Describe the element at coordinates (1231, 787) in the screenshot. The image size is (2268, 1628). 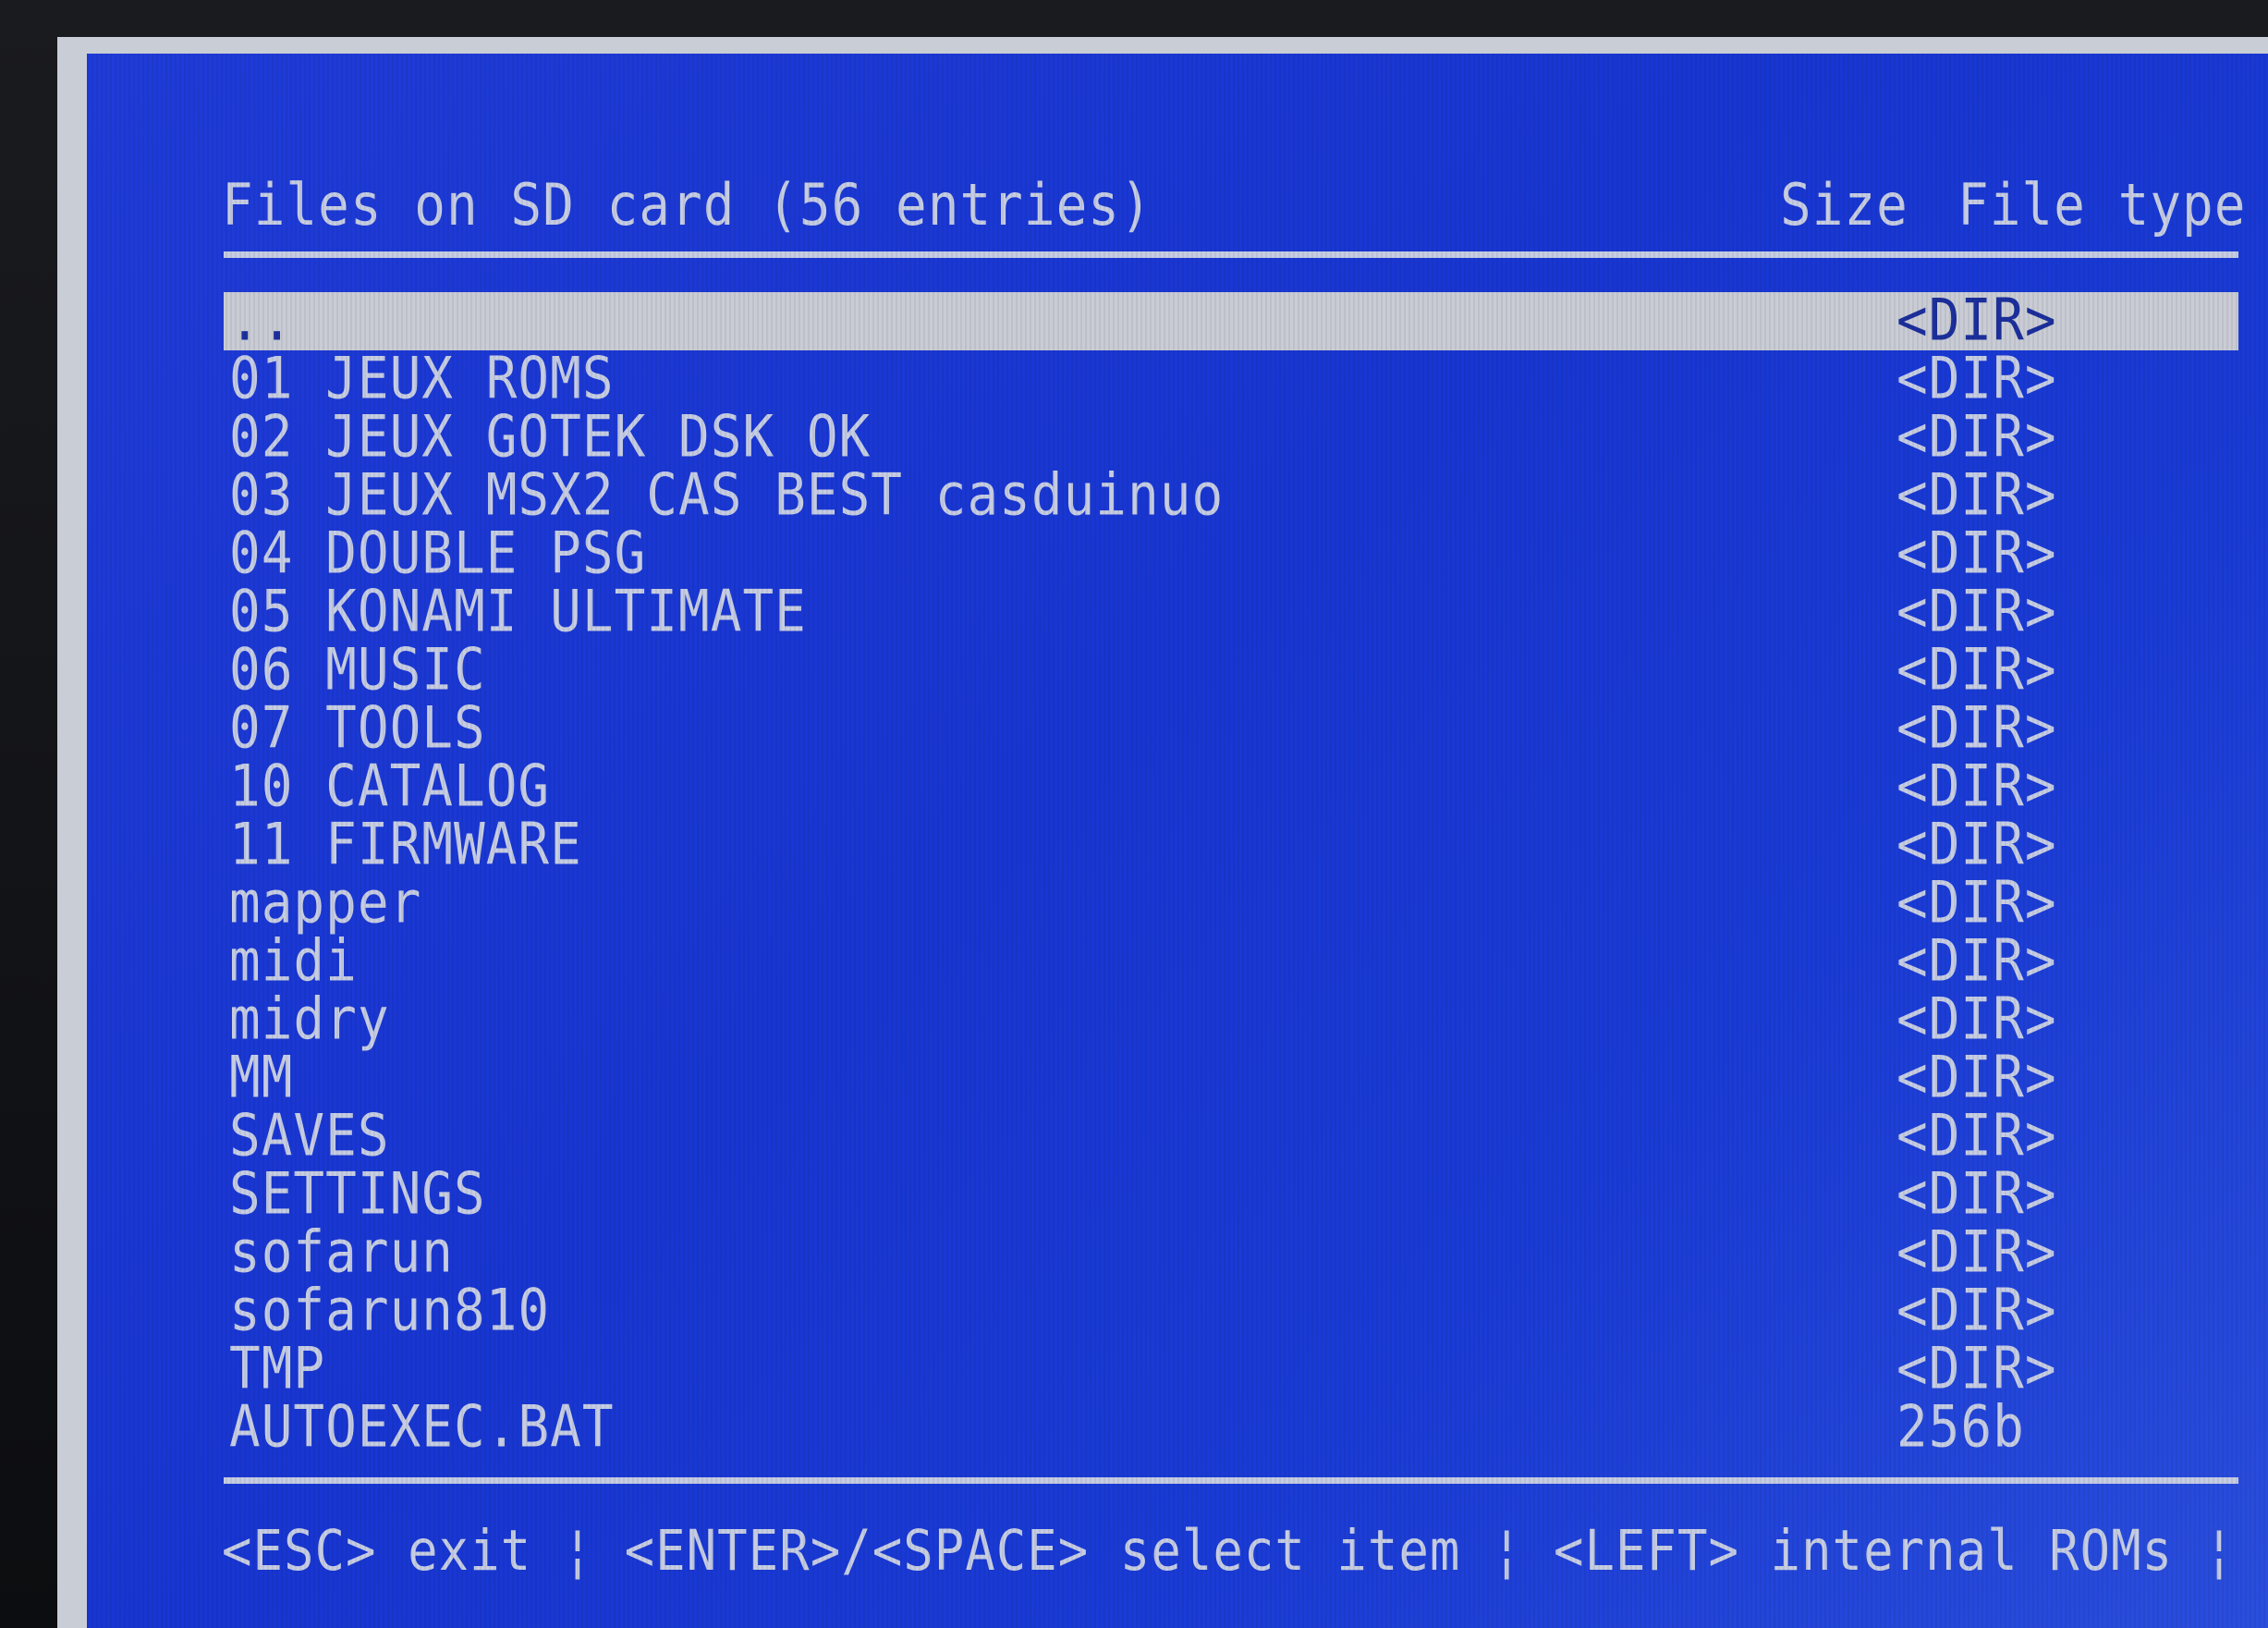
I see `file-list-row: 10 CATALOG <DIR>` at that location.